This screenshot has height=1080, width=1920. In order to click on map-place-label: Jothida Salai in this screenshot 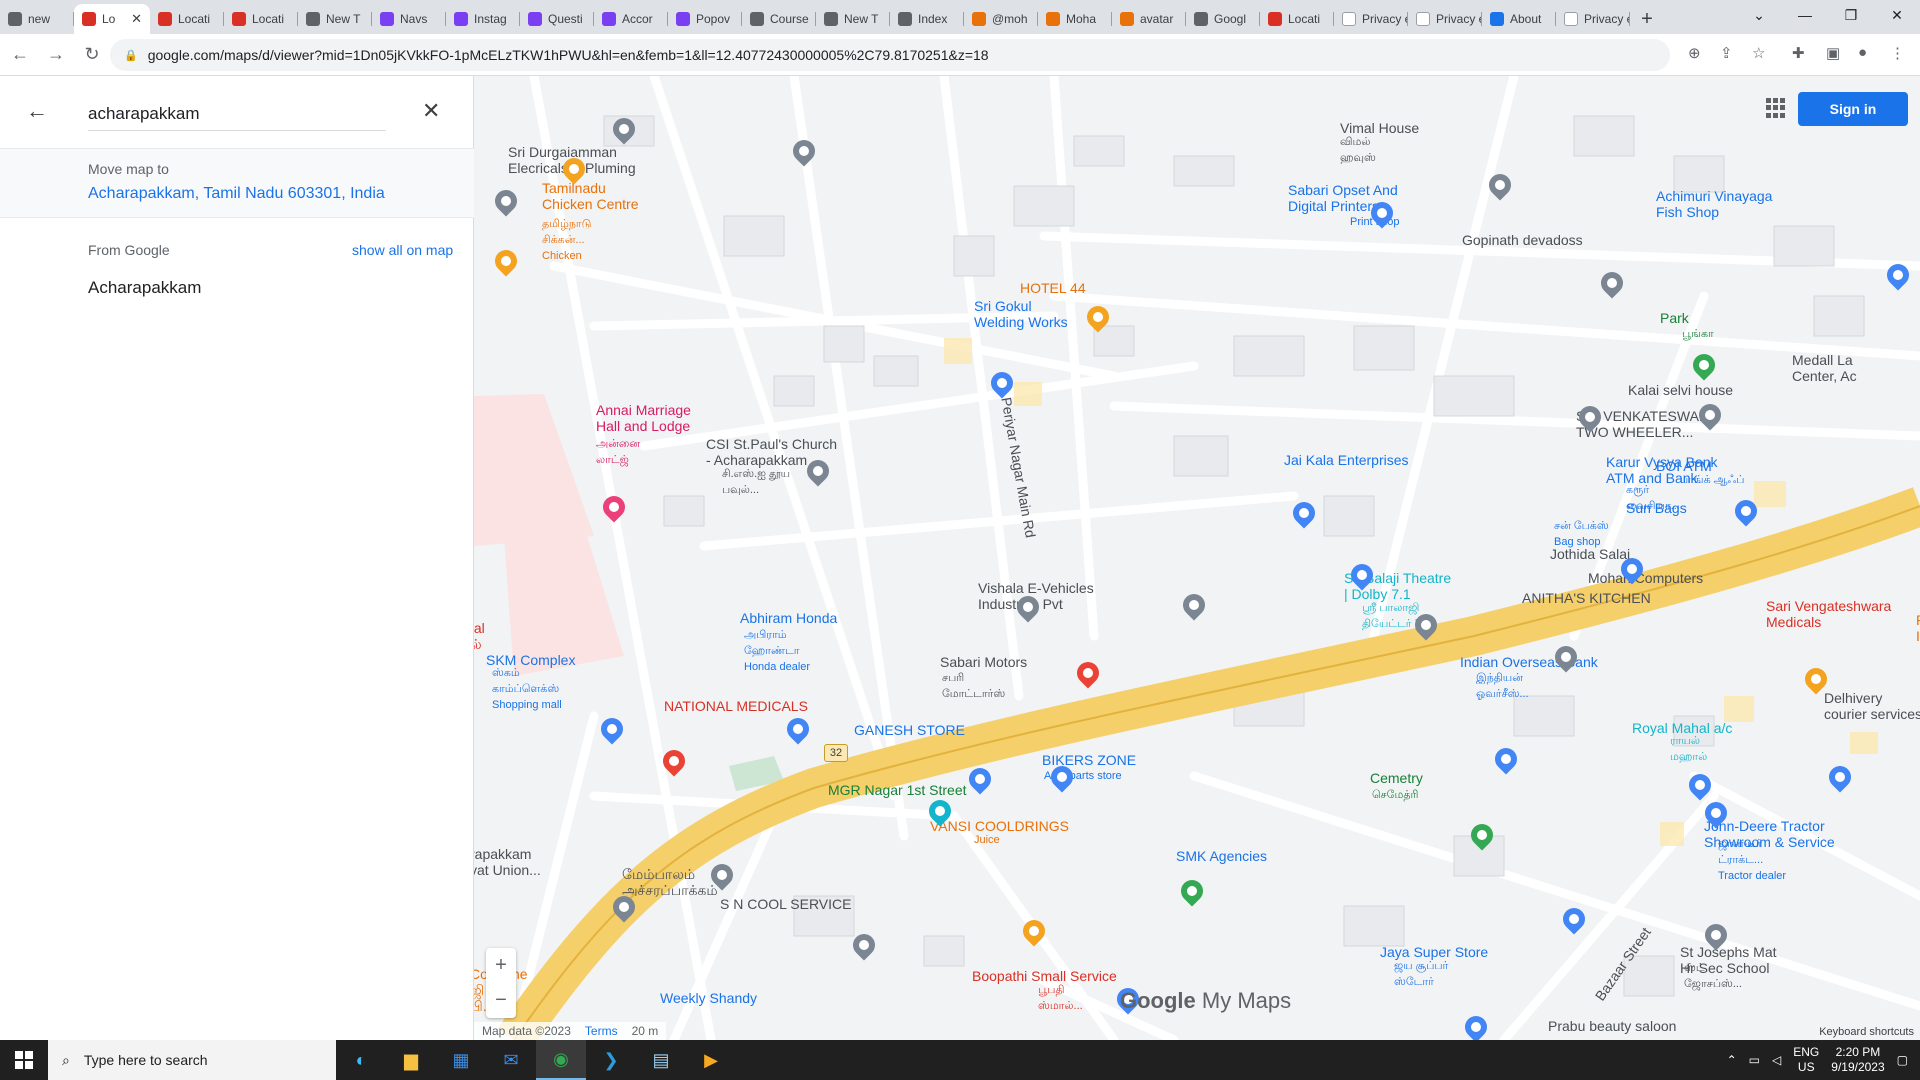, I will do `click(1590, 554)`.